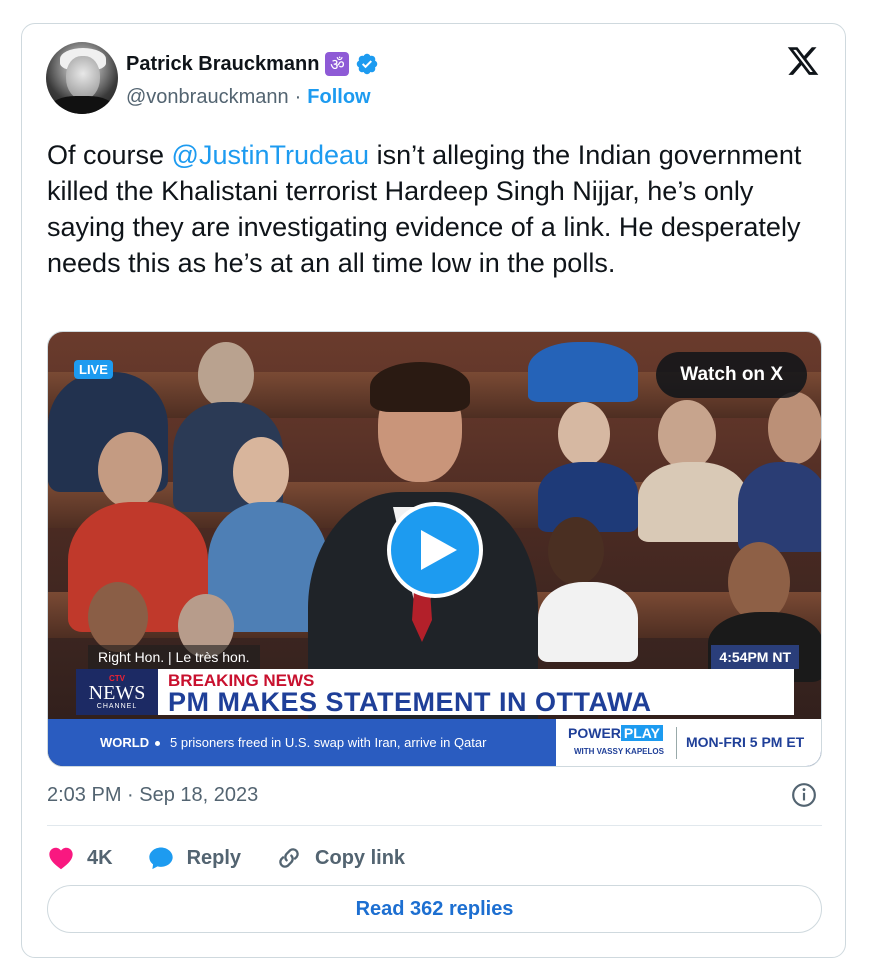  Describe the element at coordinates (434, 825) in the screenshot. I see `divider` at that location.